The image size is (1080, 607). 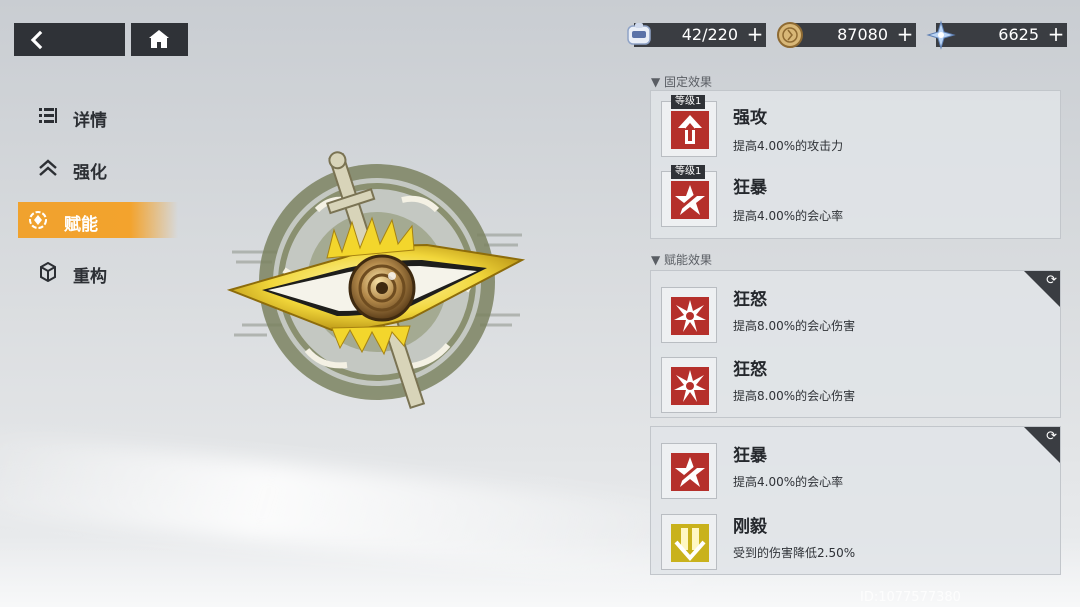 What do you see at coordinates (682, 82) in the screenshot?
I see `fixed-effects-title: ▼ 固定效果` at bounding box center [682, 82].